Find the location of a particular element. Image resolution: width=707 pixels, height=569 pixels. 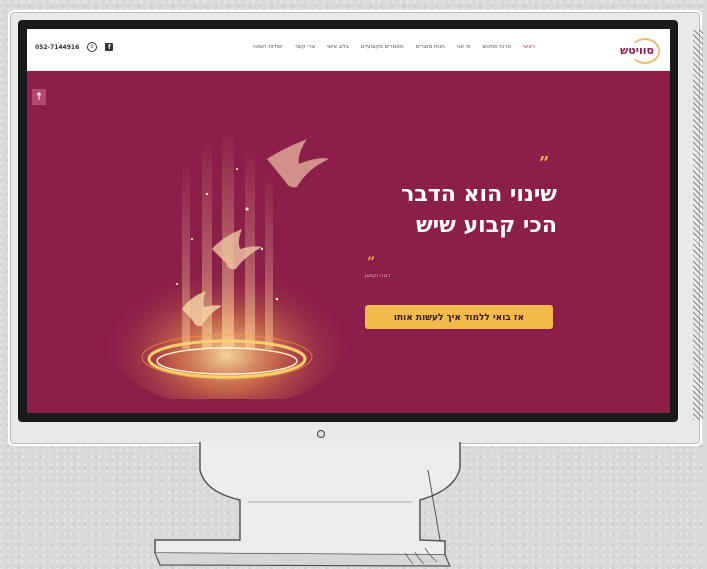

menu-item-switch-center: מרכז סוויטש is located at coordinates (496, 47).